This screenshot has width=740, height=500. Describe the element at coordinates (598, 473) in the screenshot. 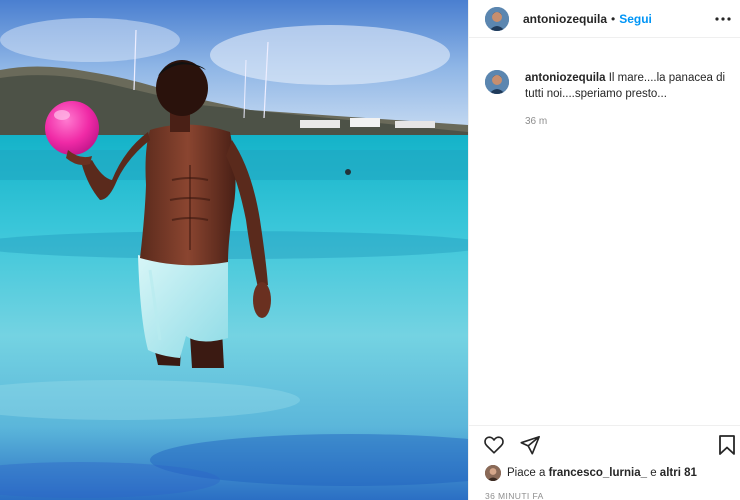

I see `first-liker-username: francesco_lurnia_` at that location.